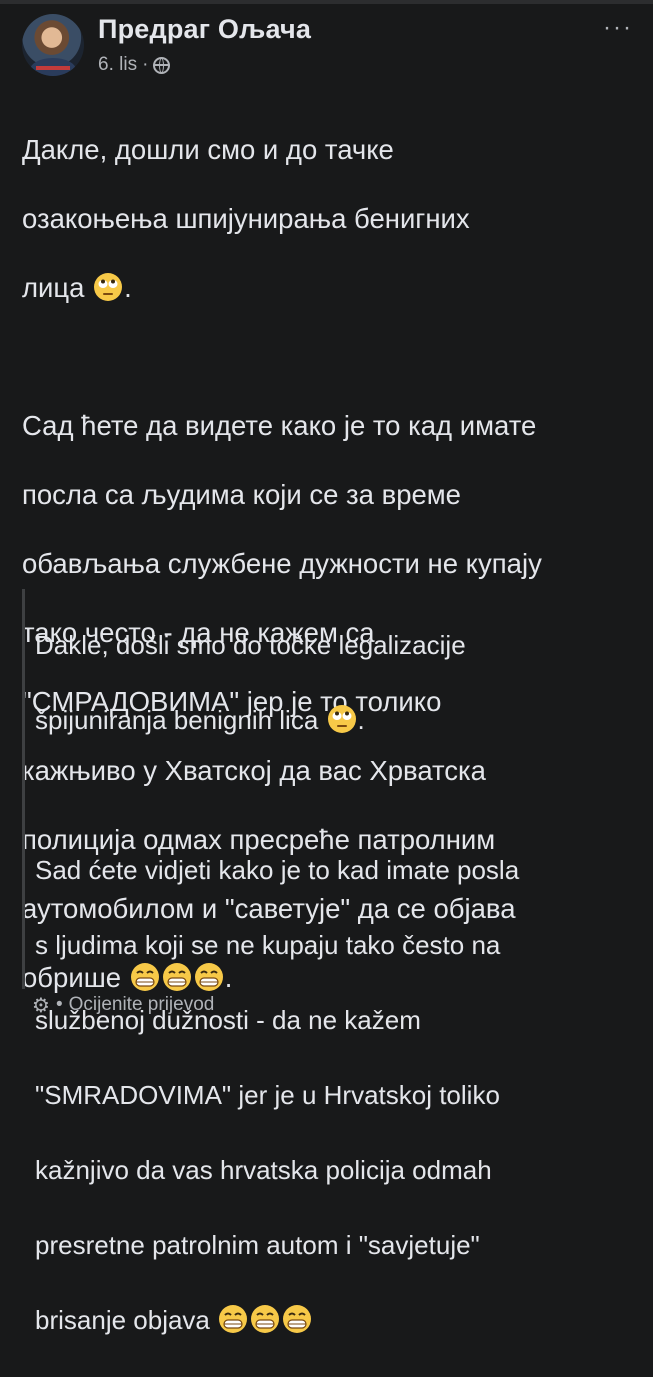  Describe the element at coordinates (618, 28) in the screenshot. I see `more-options-button: ···` at that location.